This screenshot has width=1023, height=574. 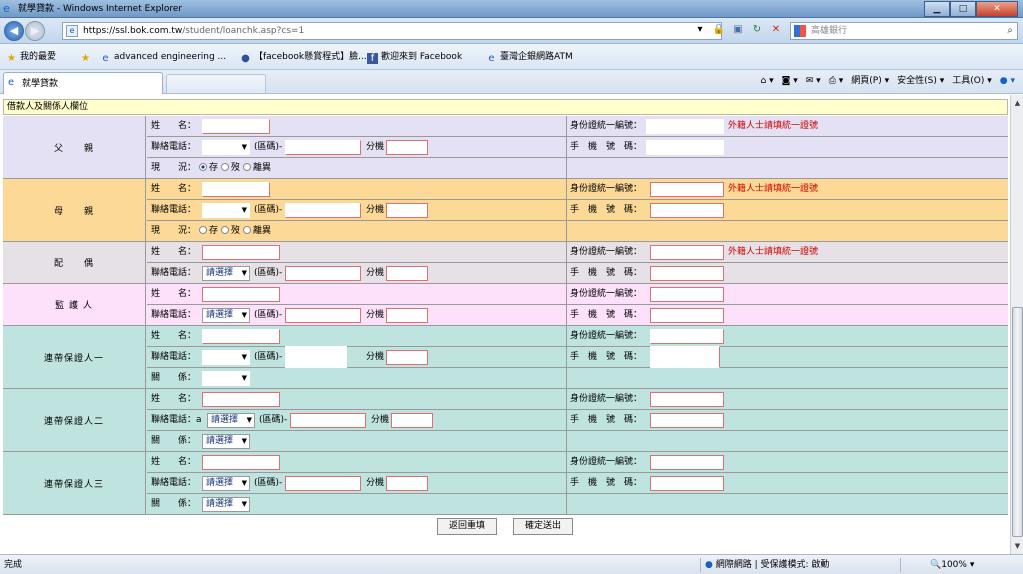 I want to click on print-icon: ⎙ ▾, so click(x=836, y=81).